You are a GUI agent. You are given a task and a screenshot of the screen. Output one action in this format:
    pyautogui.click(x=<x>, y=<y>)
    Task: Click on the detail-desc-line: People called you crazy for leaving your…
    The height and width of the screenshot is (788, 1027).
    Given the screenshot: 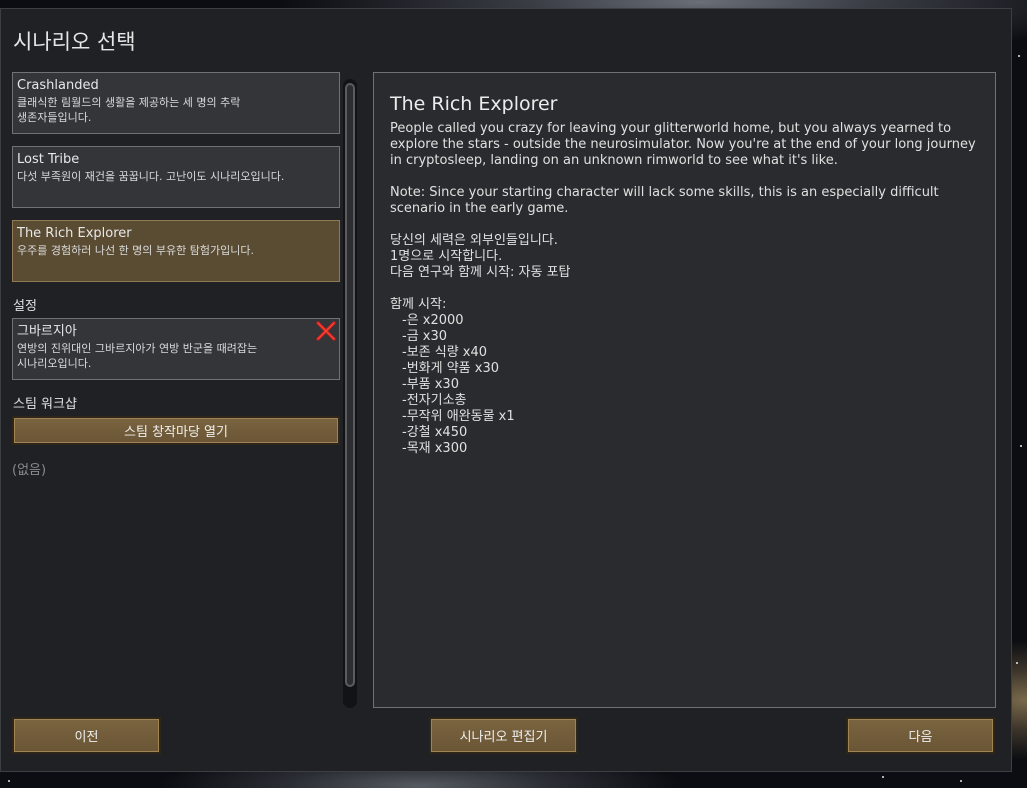 What is the action you would take?
    pyautogui.click(x=671, y=128)
    